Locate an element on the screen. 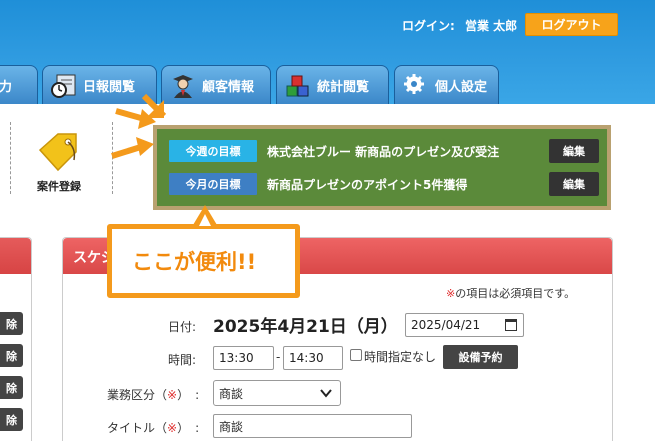 The width and height of the screenshot is (655, 441). required-note-text: の項目は必須項目です。 is located at coordinates (515, 293).